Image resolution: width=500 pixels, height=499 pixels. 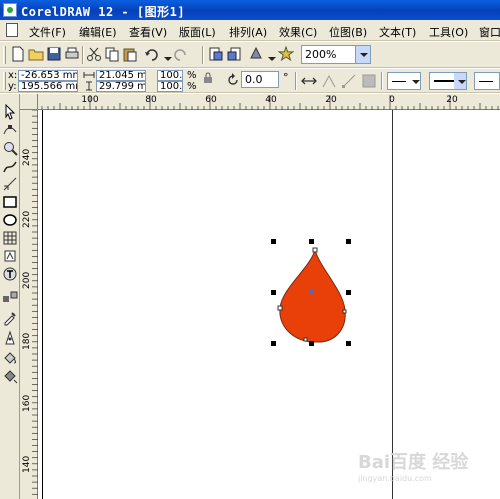 I want to click on horizontal-ruler: 100 80 60 40 20 0 20, so click(x=269, y=102).